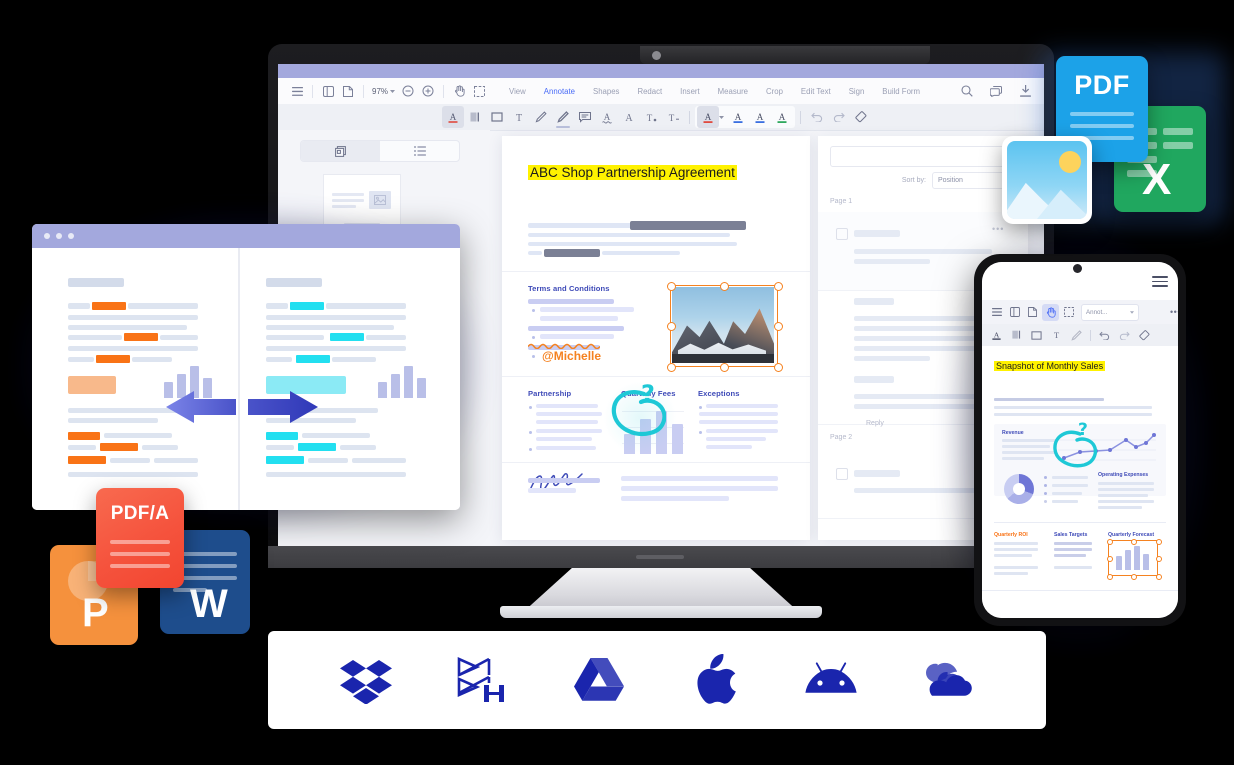 The image size is (1234, 765). I want to click on google-drive-icon, so click(599, 680).